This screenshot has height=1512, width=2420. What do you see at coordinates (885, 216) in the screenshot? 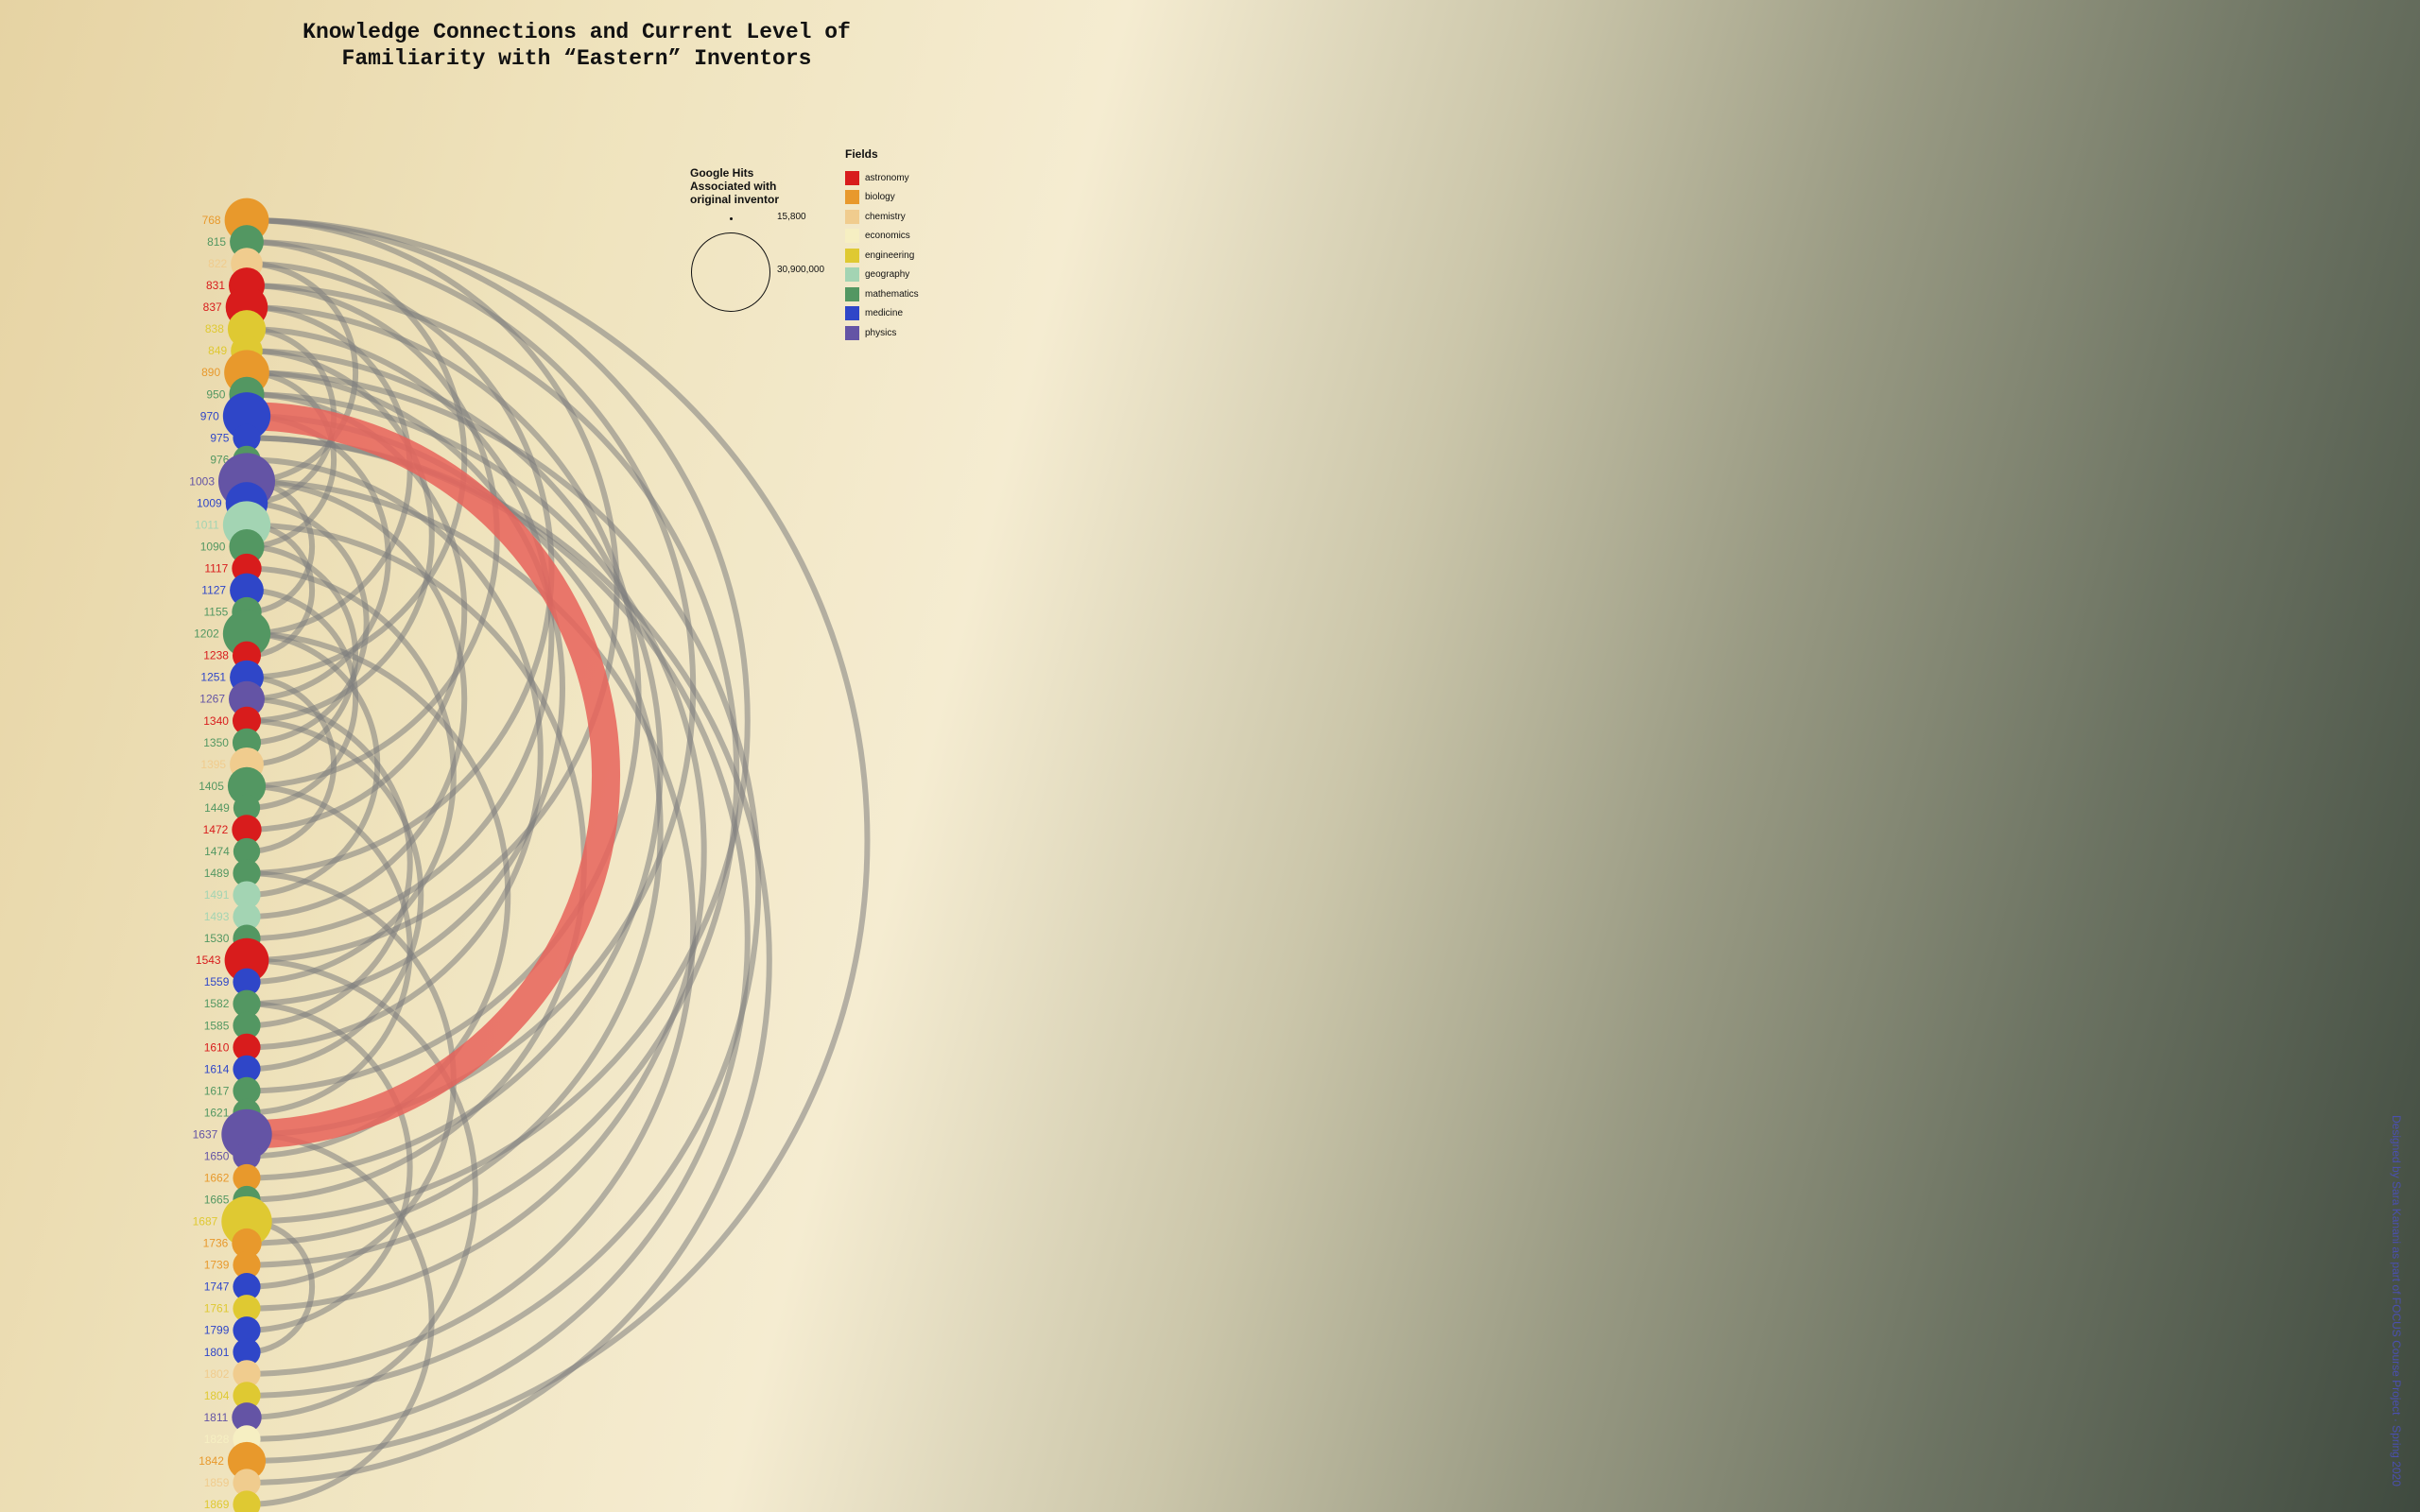
I see `legend-label: chemistry` at bounding box center [885, 216].